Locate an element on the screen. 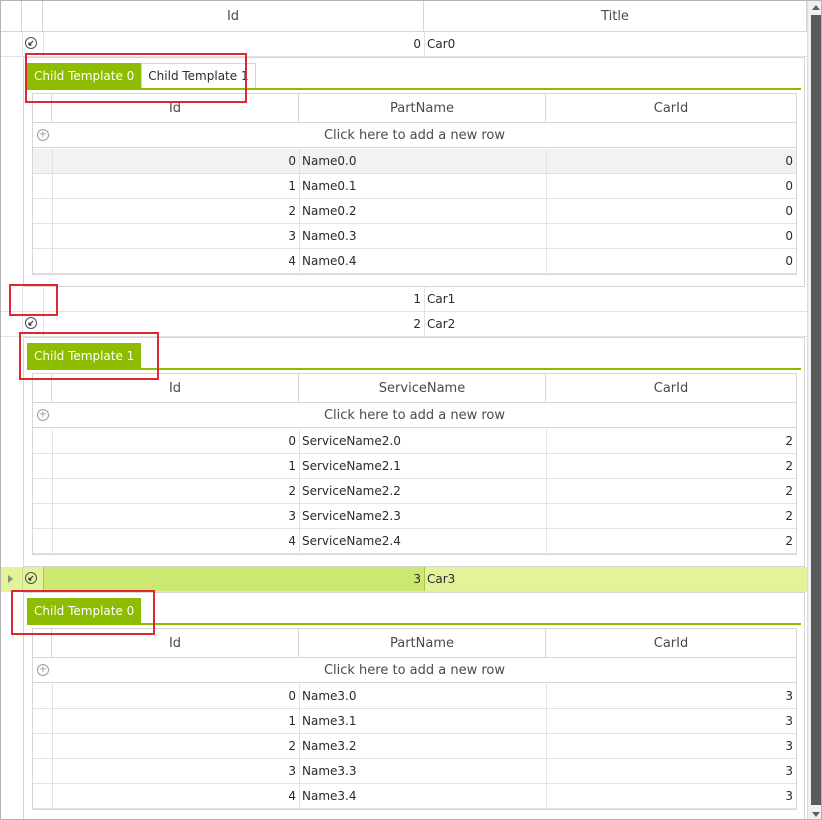 The image size is (822, 820). cell-name: Name3.1 is located at coordinates (422, 721).